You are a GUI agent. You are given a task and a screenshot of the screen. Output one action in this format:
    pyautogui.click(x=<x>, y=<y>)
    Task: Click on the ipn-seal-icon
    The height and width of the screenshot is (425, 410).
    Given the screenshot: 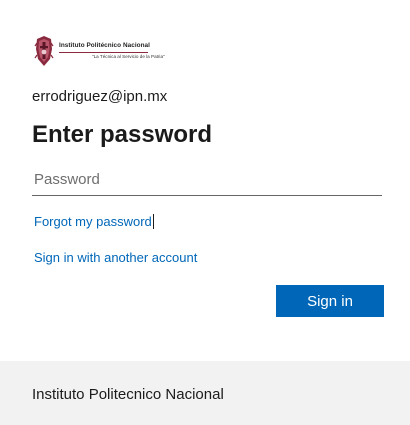 What is the action you would take?
    pyautogui.click(x=44, y=51)
    